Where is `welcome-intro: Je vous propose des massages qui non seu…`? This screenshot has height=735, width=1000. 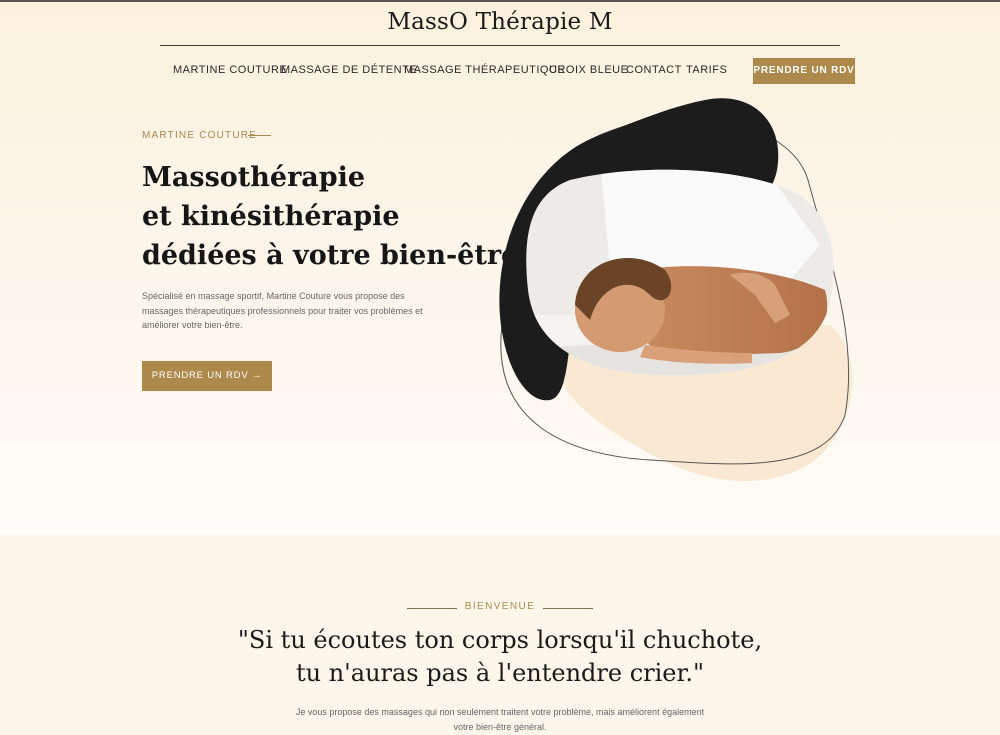
welcome-intro: Je vous propose des massages qui non seu… is located at coordinates (500, 720).